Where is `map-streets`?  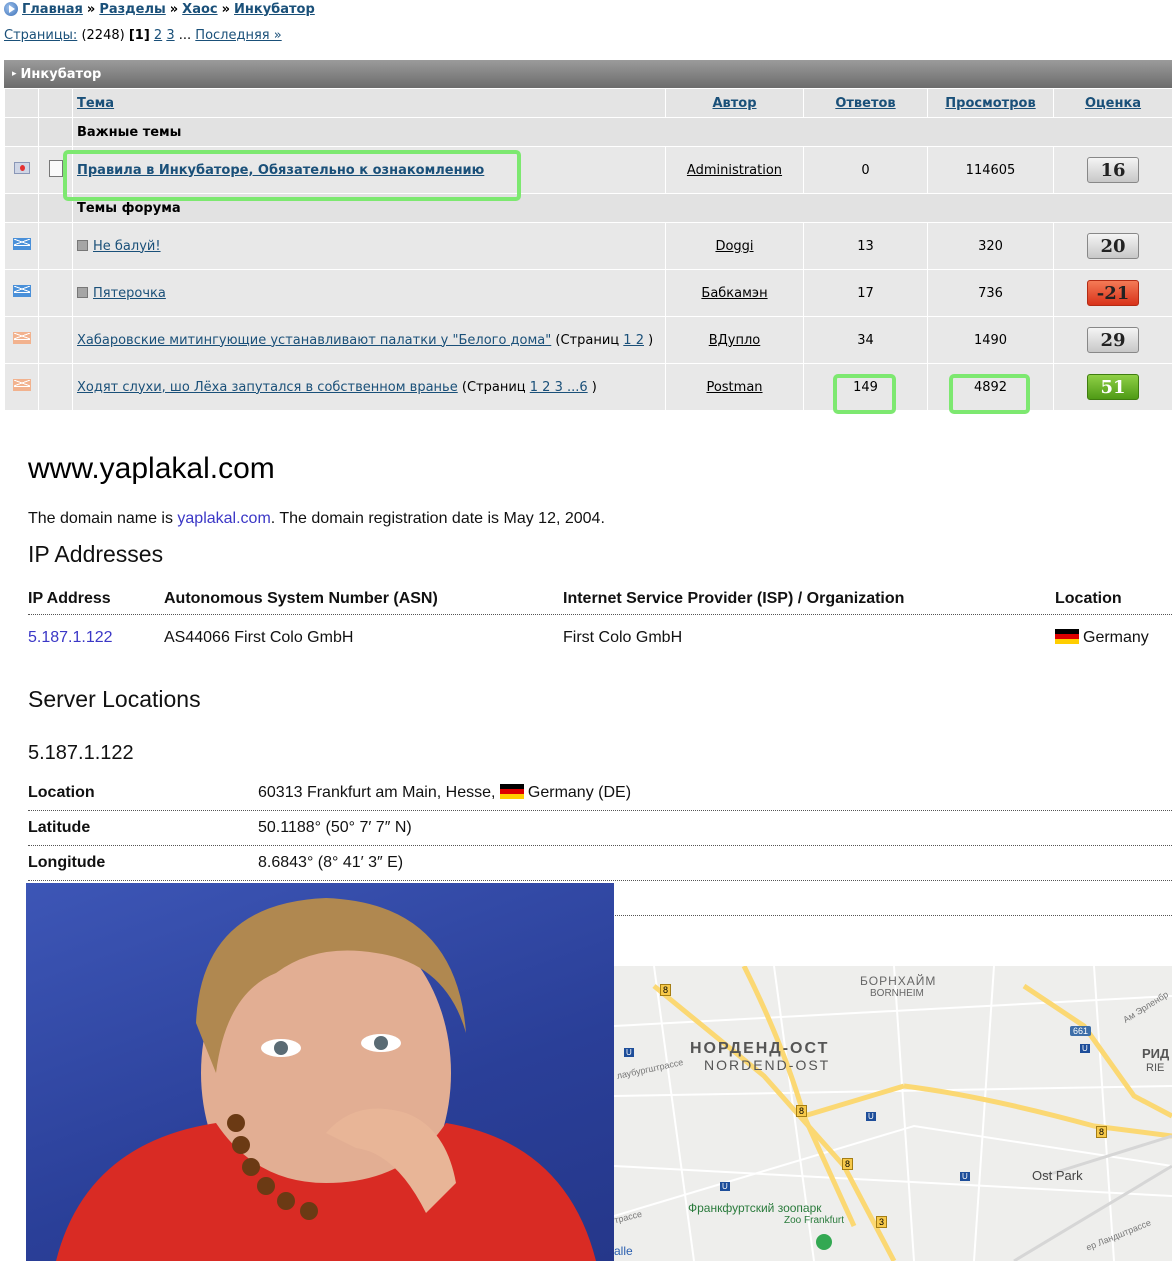 map-streets is located at coordinates (893, 1113).